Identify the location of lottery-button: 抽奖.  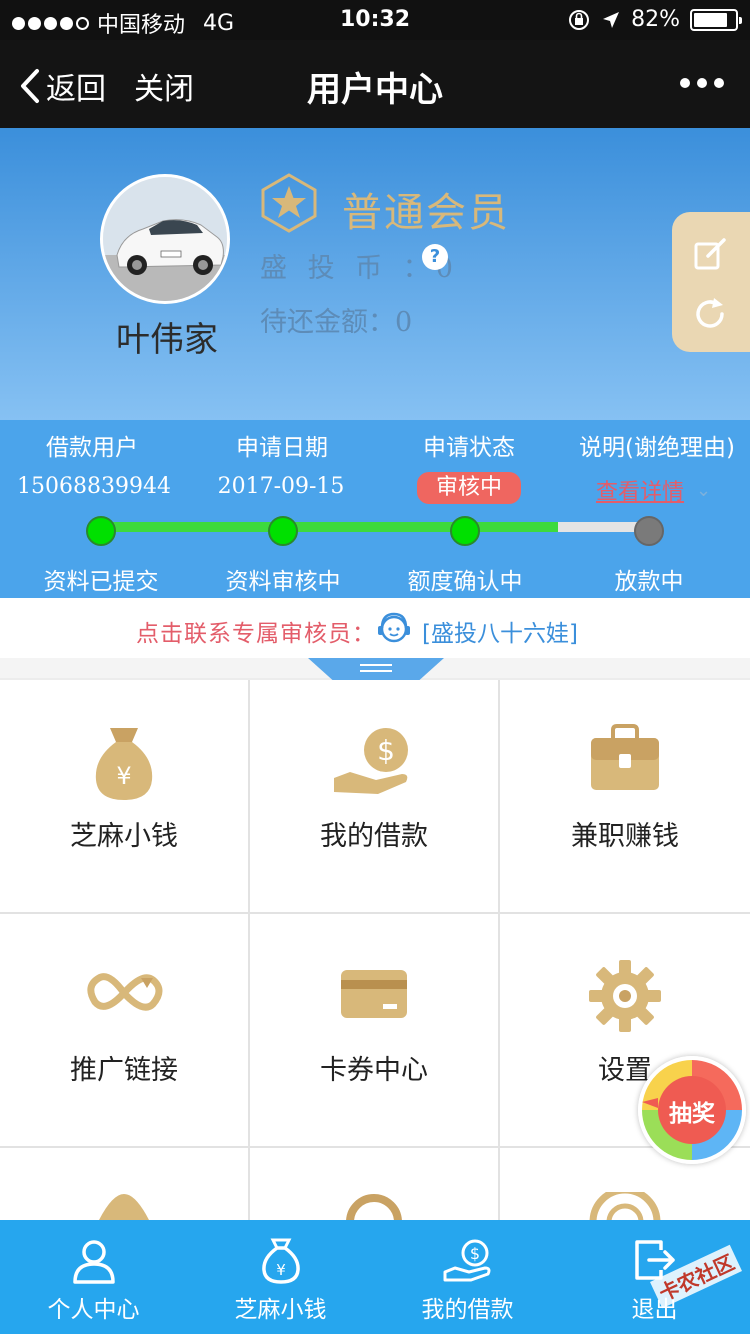
(692, 1110).